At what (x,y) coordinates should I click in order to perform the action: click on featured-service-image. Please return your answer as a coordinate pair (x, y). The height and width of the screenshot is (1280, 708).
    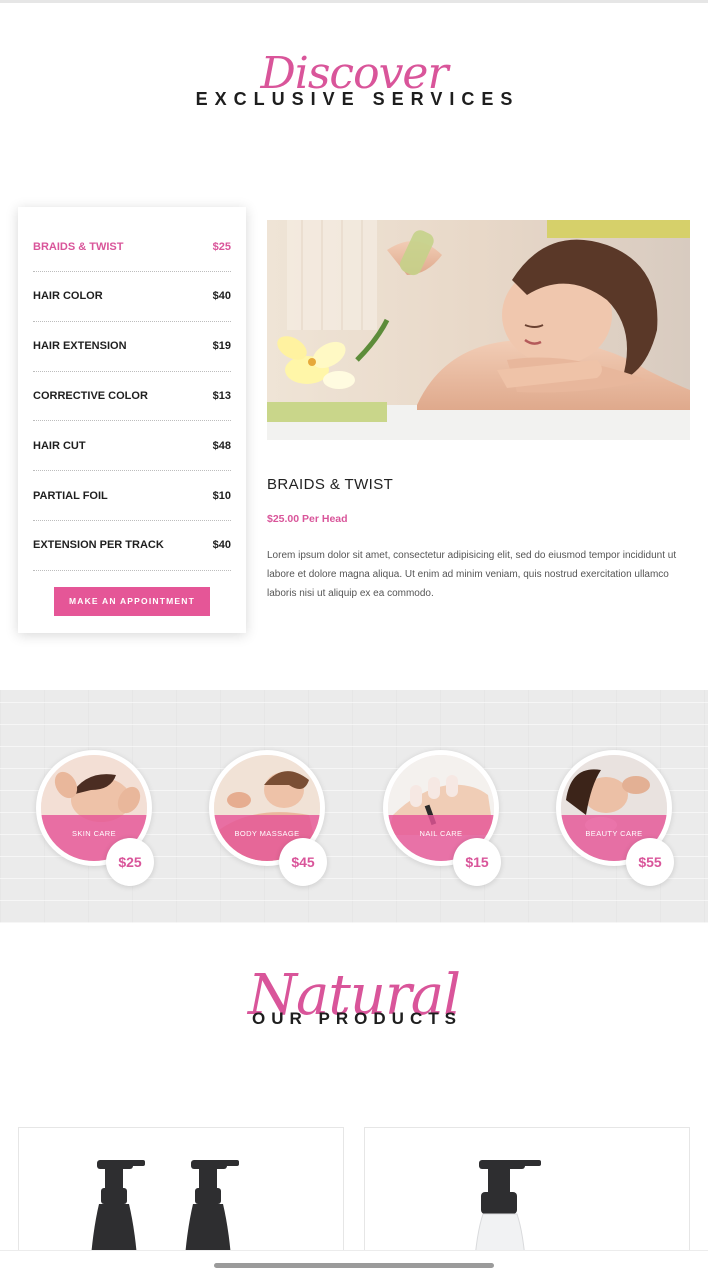
    Looking at the image, I should click on (478, 330).